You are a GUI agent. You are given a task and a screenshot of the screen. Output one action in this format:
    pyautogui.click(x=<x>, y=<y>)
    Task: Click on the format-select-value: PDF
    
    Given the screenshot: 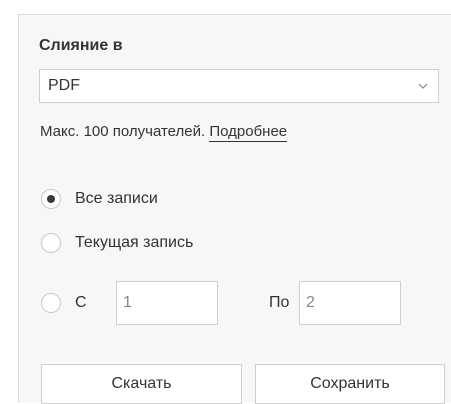 What is the action you would take?
    pyautogui.click(x=64, y=85)
    